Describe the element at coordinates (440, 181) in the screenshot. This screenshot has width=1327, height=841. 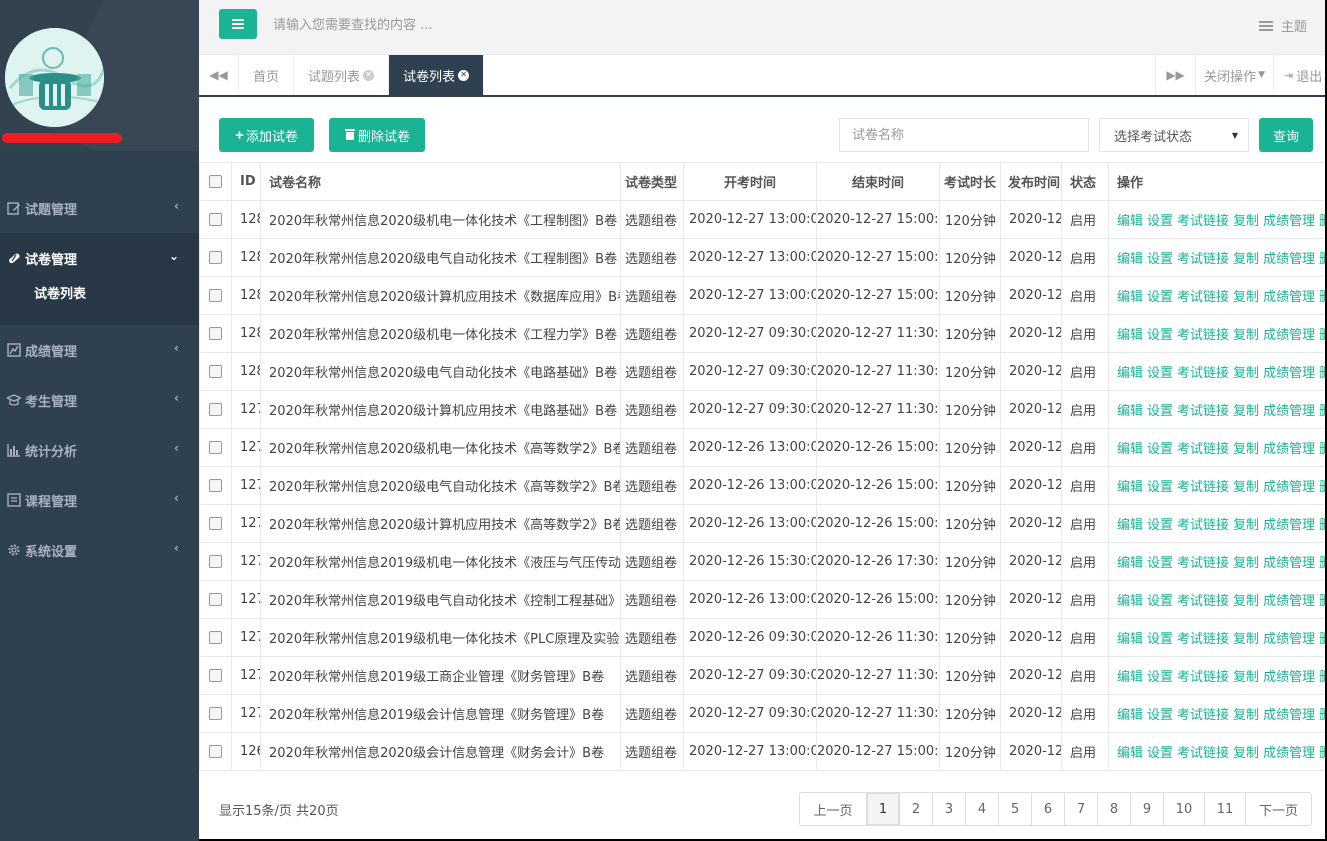
I see `header-name: 试卷名称` at that location.